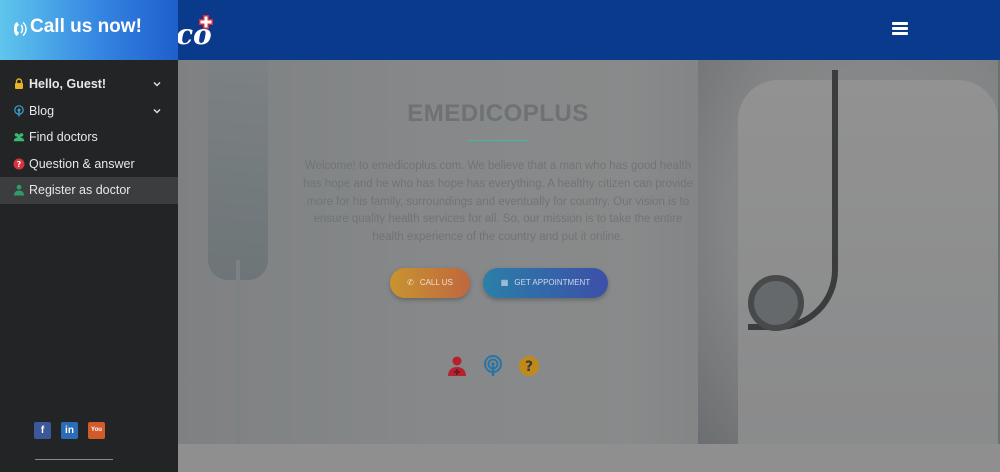  What do you see at coordinates (96, 430) in the screenshot?
I see `youtube-icon: You` at bounding box center [96, 430].